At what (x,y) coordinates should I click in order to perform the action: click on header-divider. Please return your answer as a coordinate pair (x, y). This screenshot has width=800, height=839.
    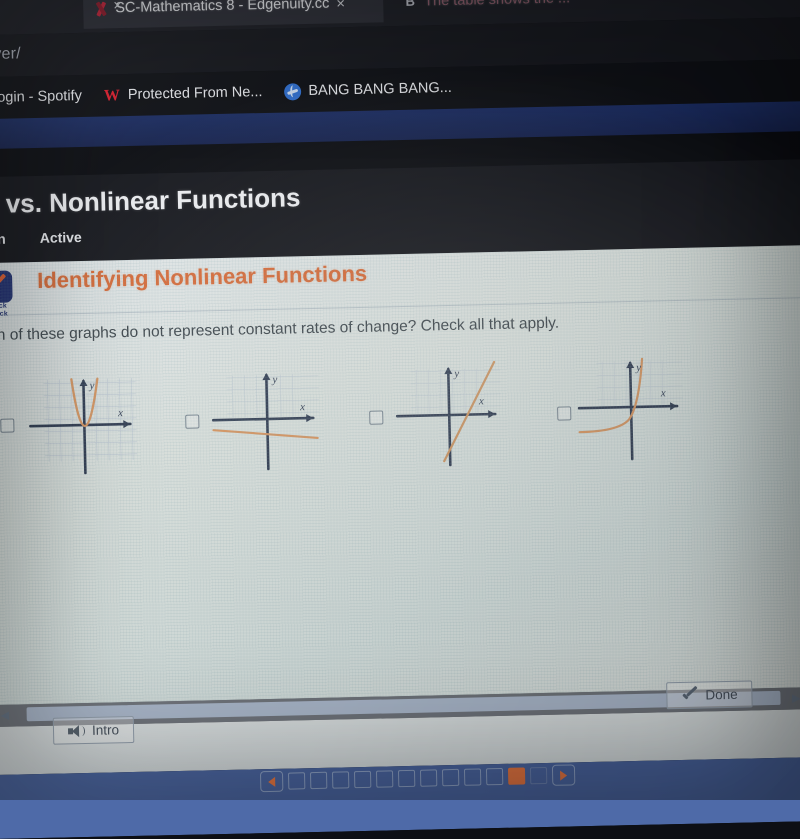
    Looking at the image, I should click on (400, 306).